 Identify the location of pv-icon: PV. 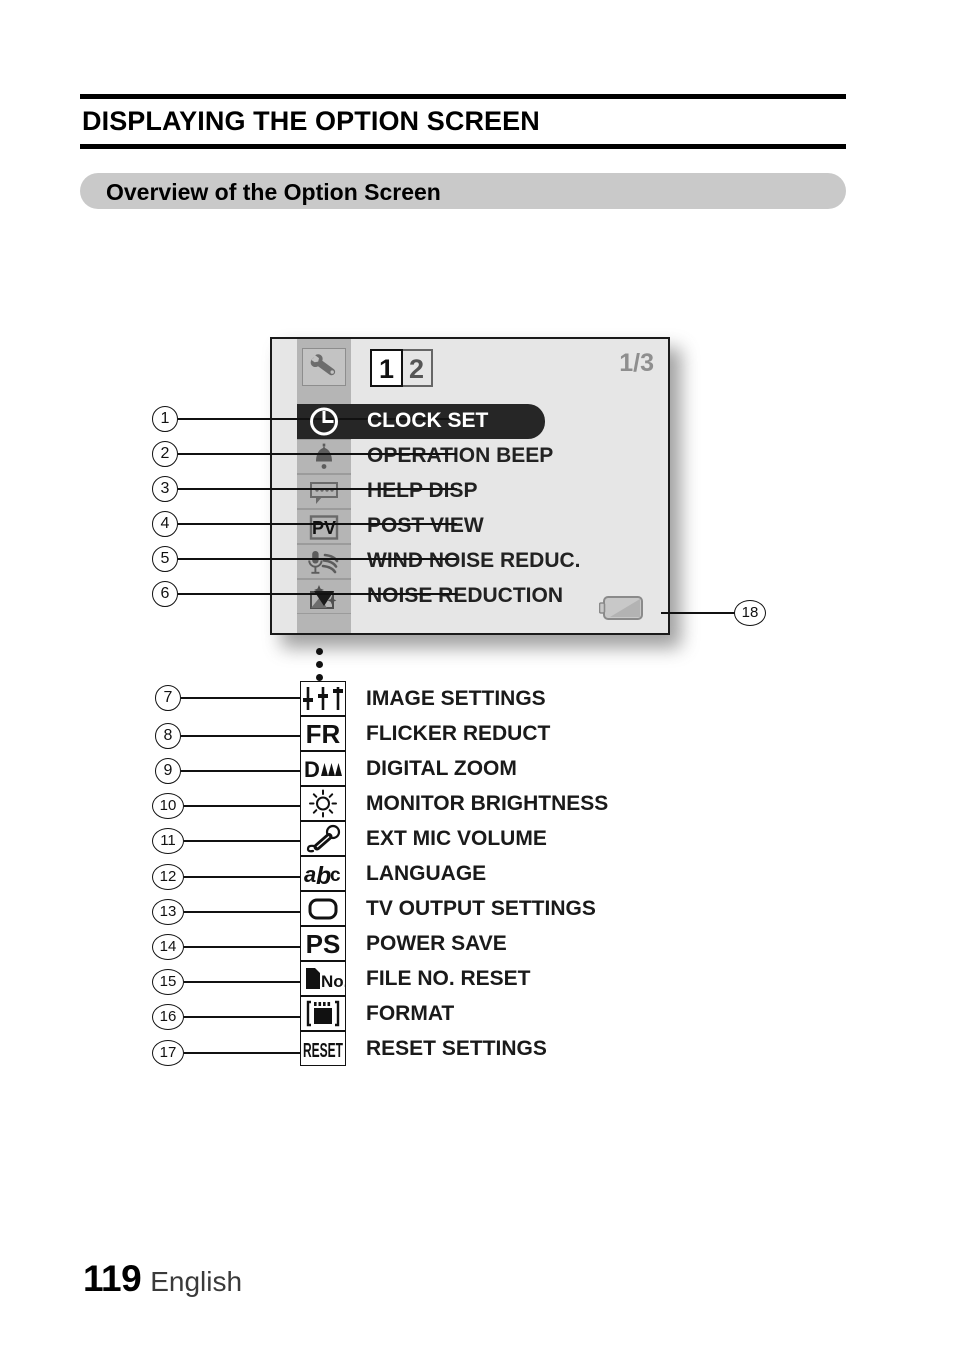
(324, 526).